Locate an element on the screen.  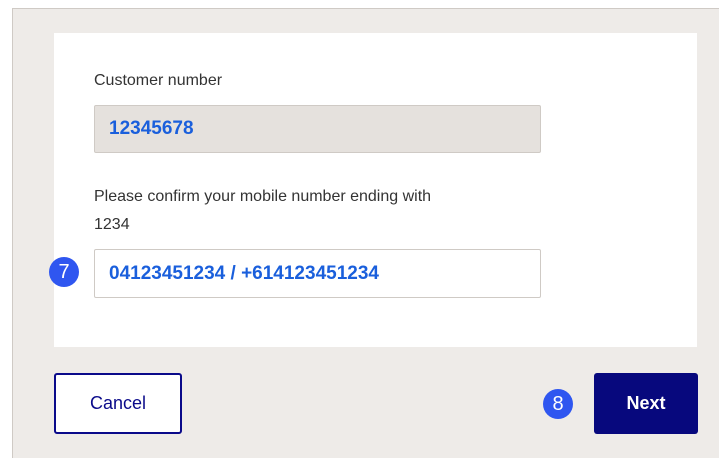
mobile-ending-digits: 1234 is located at coordinates (112, 224).